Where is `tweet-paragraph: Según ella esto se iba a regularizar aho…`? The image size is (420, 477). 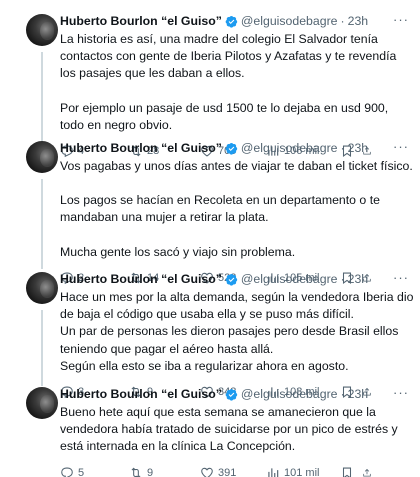
tweet-paragraph: Según ella esto se iba a regularizar aho… is located at coordinates (204, 365).